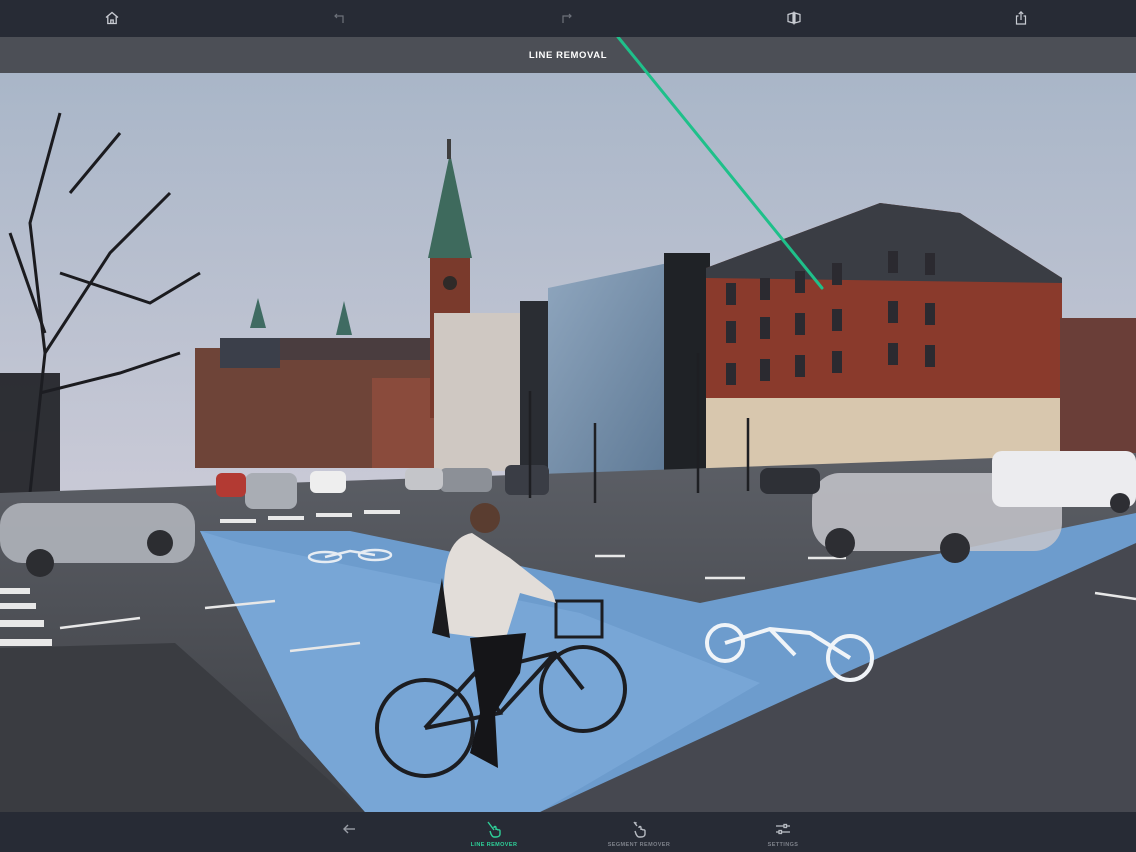 This screenshot has height=852, width=1136. I want to click on home-icon, so click(112, 18).